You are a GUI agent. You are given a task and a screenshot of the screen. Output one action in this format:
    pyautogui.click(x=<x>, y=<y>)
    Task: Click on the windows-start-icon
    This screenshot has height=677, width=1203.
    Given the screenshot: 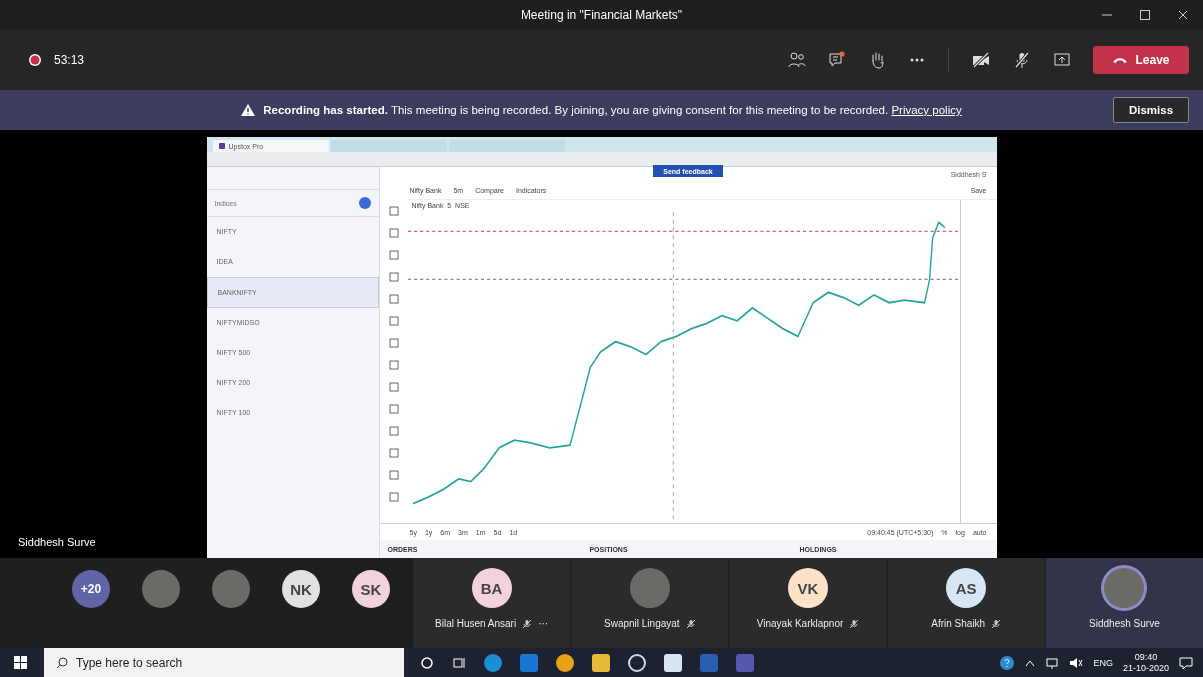 What is the action you would take?
    pyautogui.click(x=21, y=662)
    